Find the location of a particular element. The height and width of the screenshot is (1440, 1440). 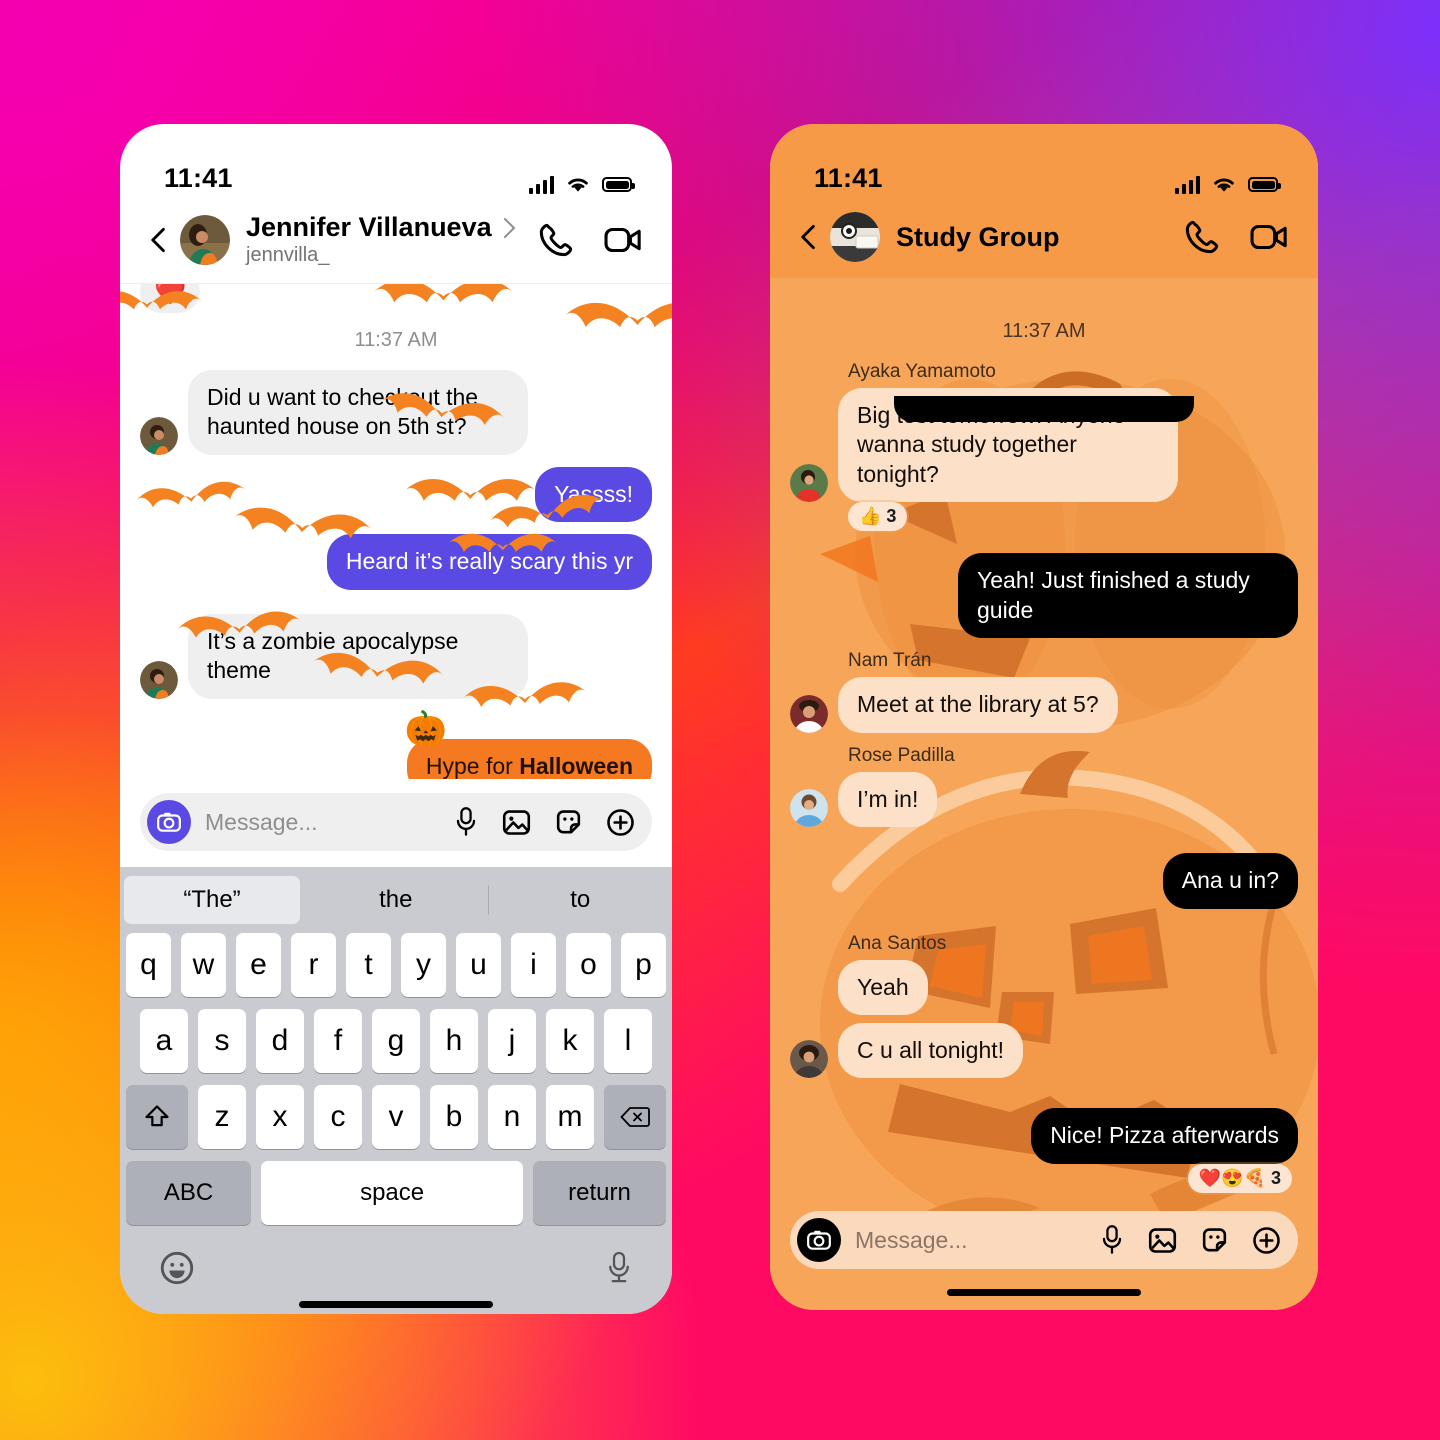

return-key: return is located at coordinates (599, 1193).